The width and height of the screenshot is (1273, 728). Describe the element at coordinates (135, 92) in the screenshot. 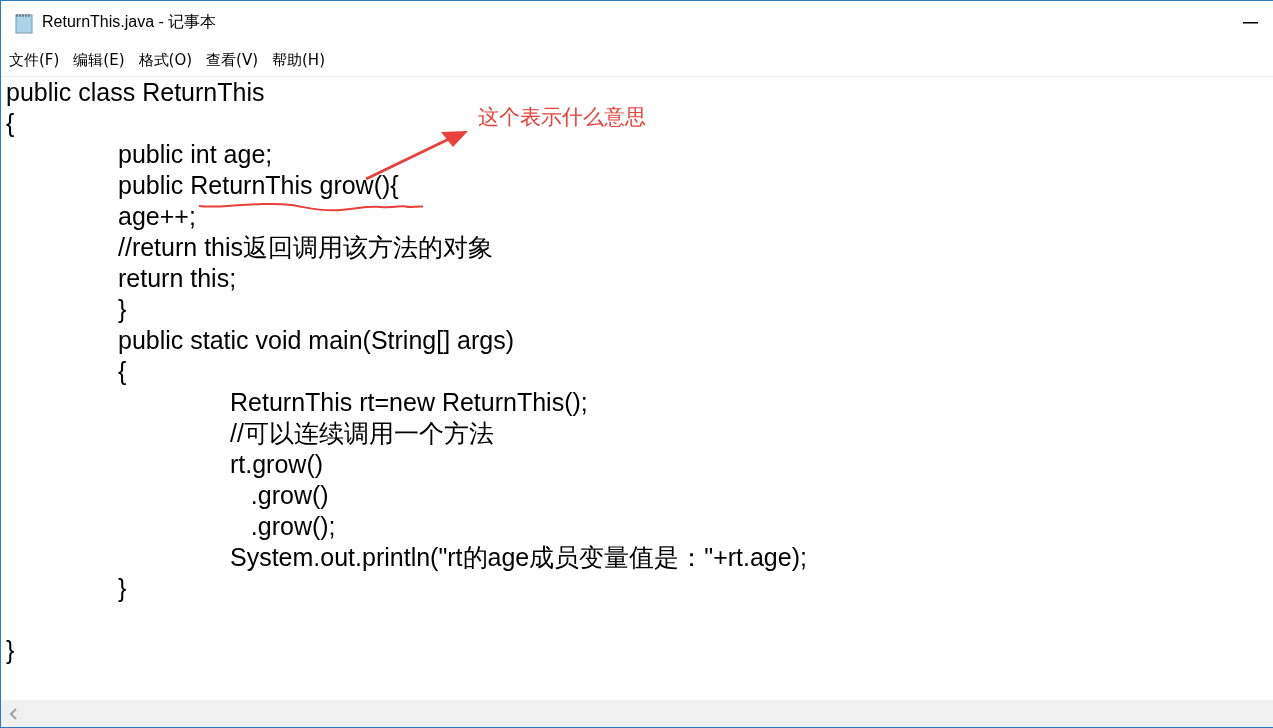

I see `code-line: public class ReturnThis` at that location.